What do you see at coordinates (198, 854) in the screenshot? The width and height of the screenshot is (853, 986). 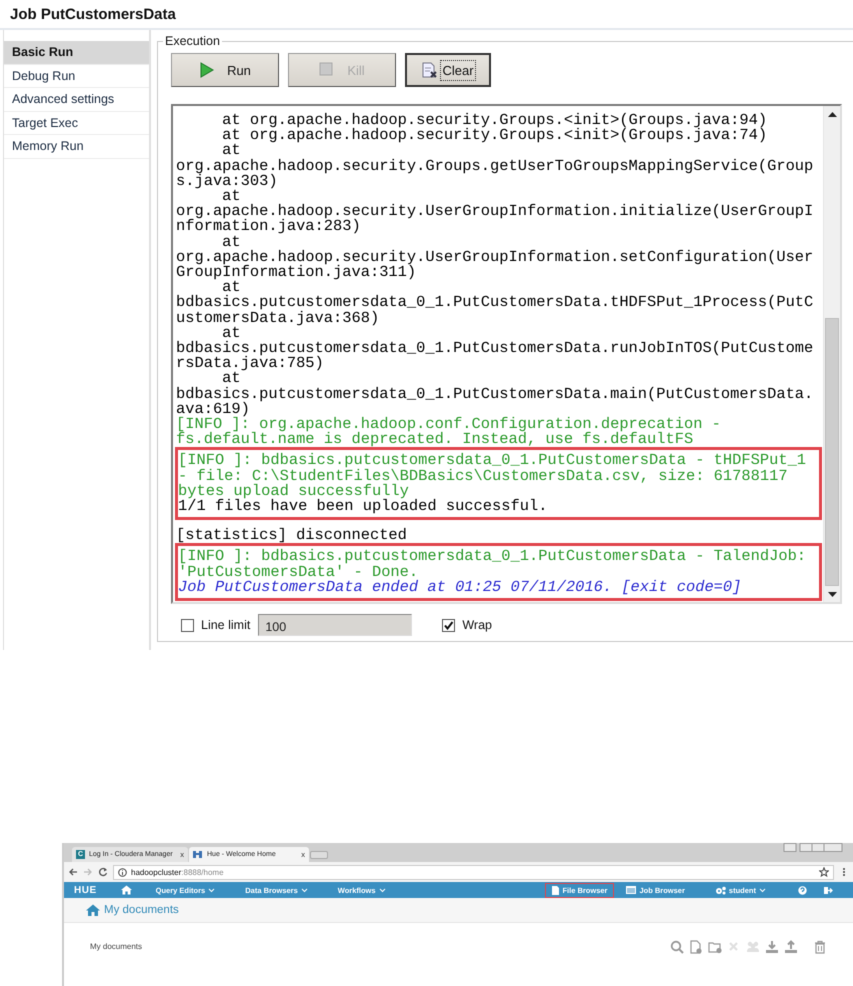 I see `hue-favicon-icon` at bounding box center [198, 854].